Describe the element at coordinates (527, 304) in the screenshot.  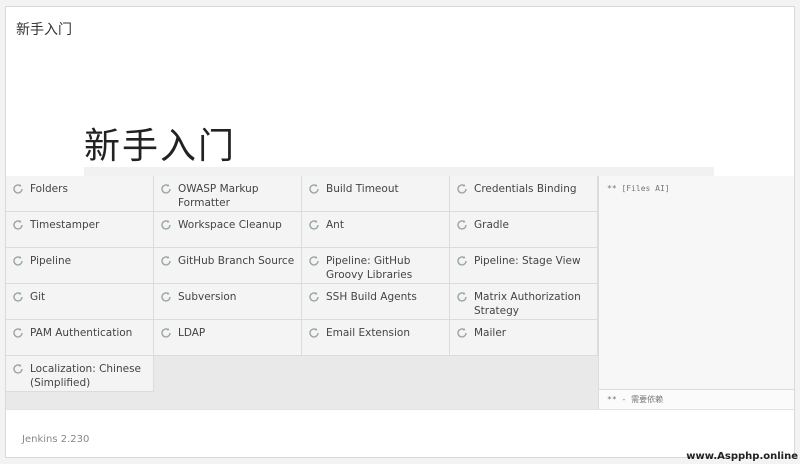
I see `plugin-name: Matrix Authorization Strategy` at that location.